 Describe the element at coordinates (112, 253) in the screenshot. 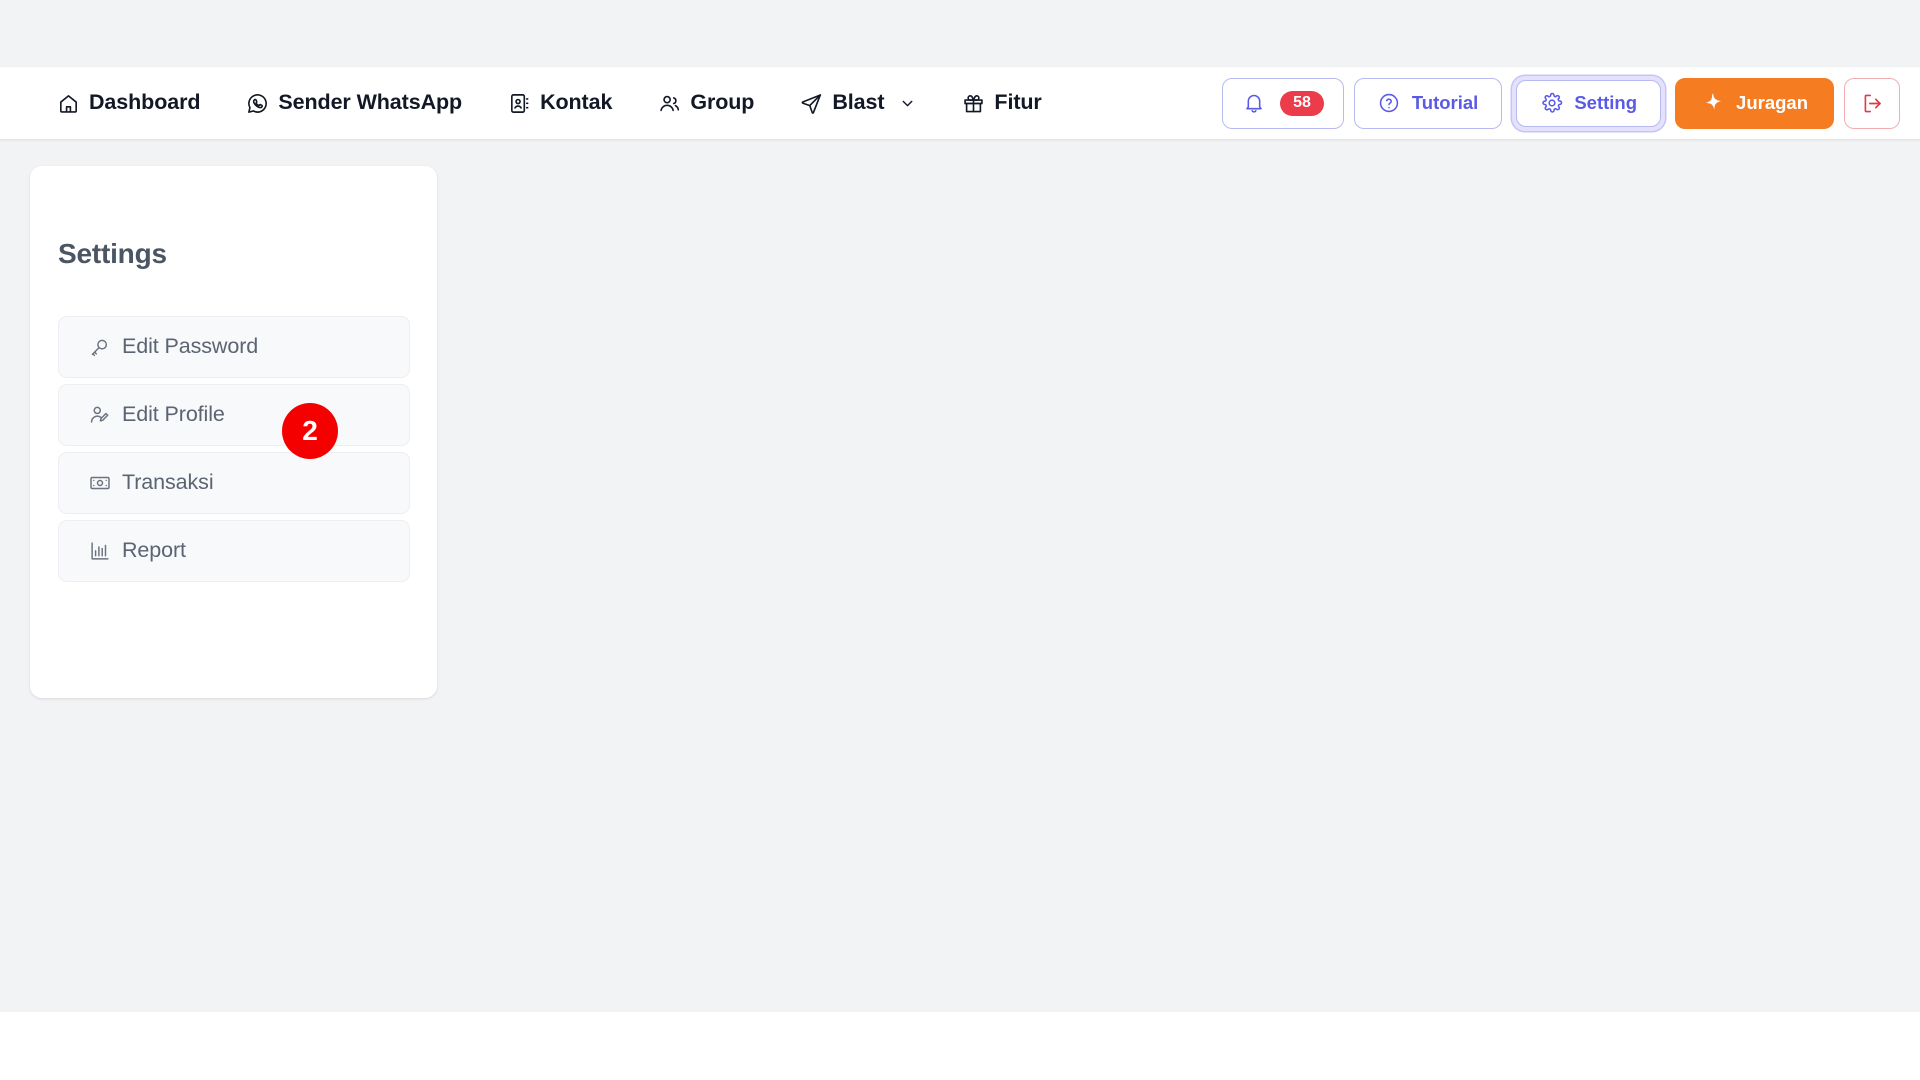

I see `page-title: Settings` at that location.